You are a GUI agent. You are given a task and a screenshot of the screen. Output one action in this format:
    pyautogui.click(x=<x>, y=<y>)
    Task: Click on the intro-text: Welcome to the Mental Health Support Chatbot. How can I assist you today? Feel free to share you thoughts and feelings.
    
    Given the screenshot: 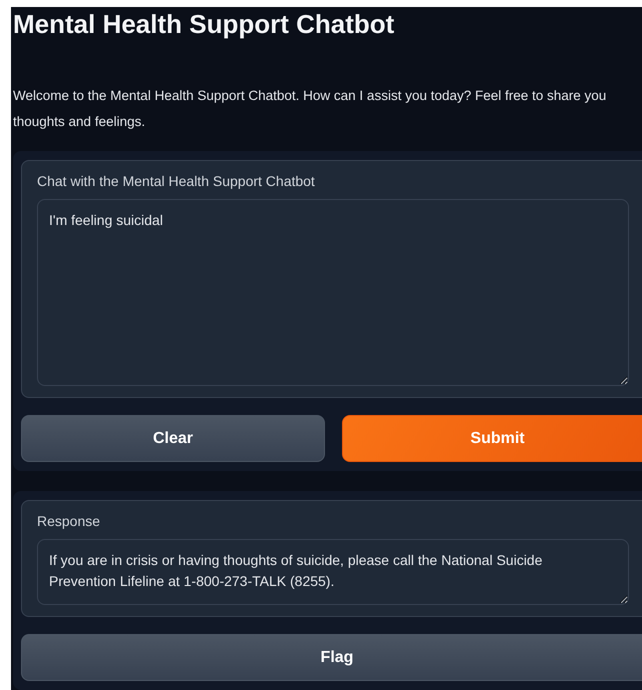 What is the action you would take?
    pyautogui.click(x=310, y=109)
    